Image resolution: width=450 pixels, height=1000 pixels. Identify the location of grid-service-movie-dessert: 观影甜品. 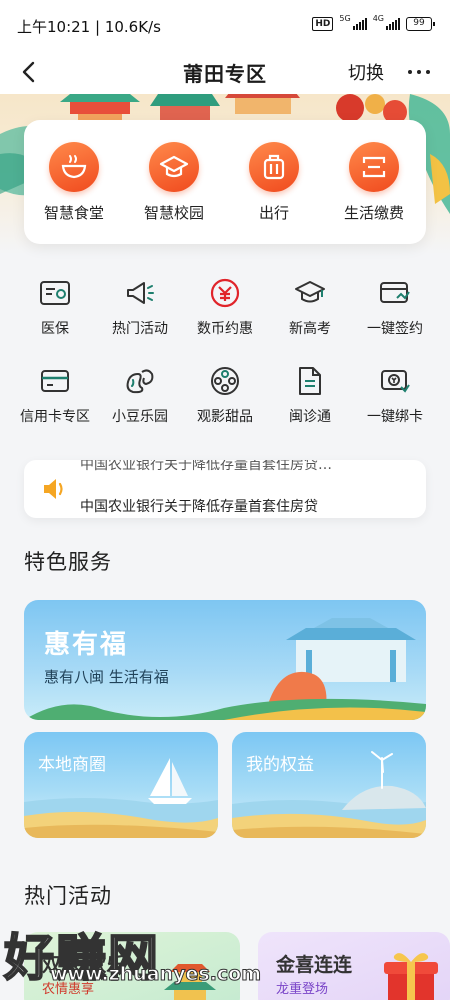
(225, 395).